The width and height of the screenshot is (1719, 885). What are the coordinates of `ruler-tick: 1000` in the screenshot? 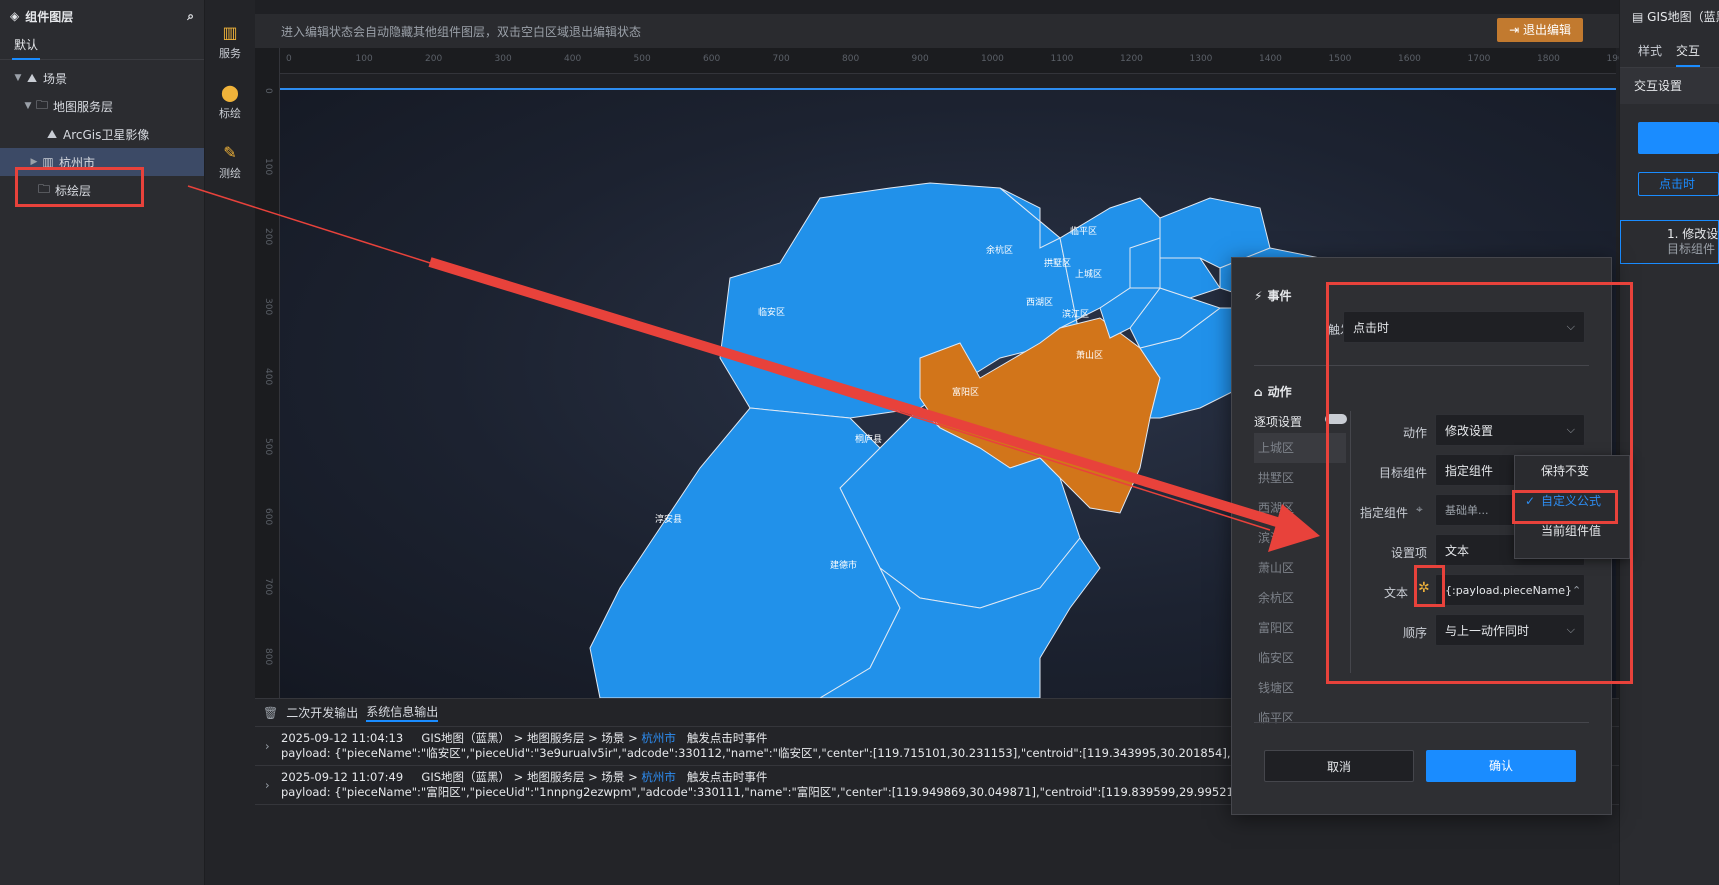 It's located at (992, 59).